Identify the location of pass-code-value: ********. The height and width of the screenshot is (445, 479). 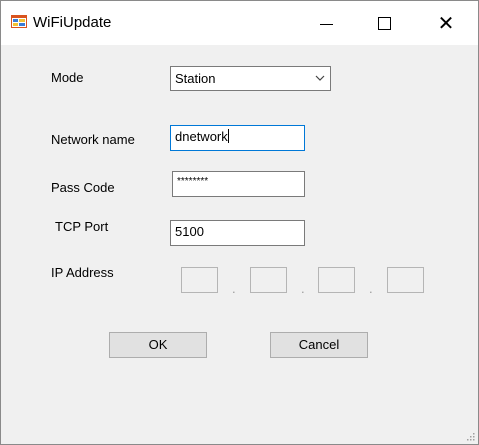
(193, 181).